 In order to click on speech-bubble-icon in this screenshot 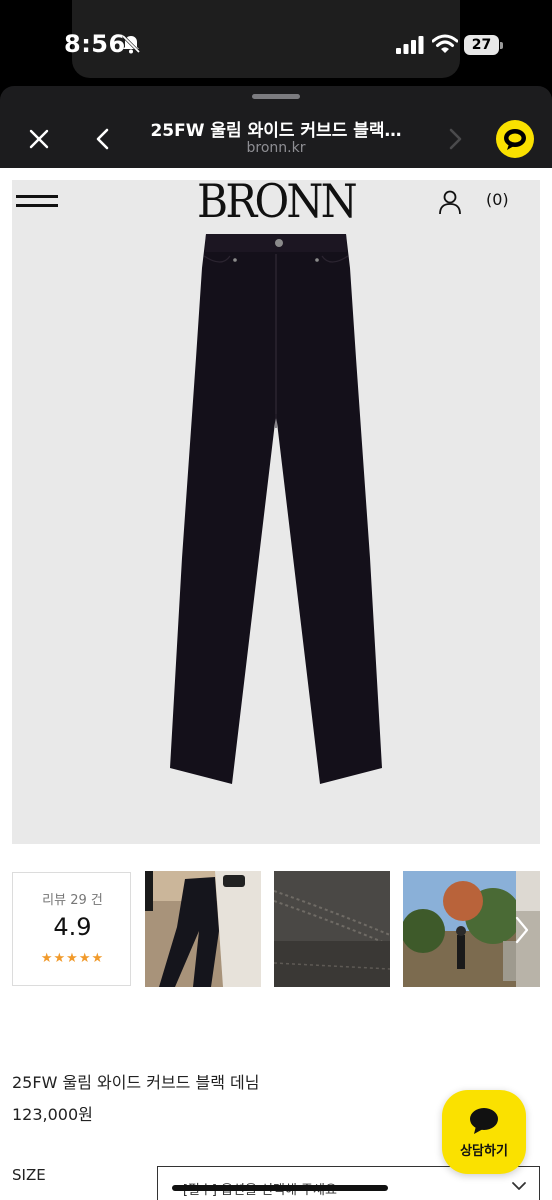, I will do `click(515, 139)`.